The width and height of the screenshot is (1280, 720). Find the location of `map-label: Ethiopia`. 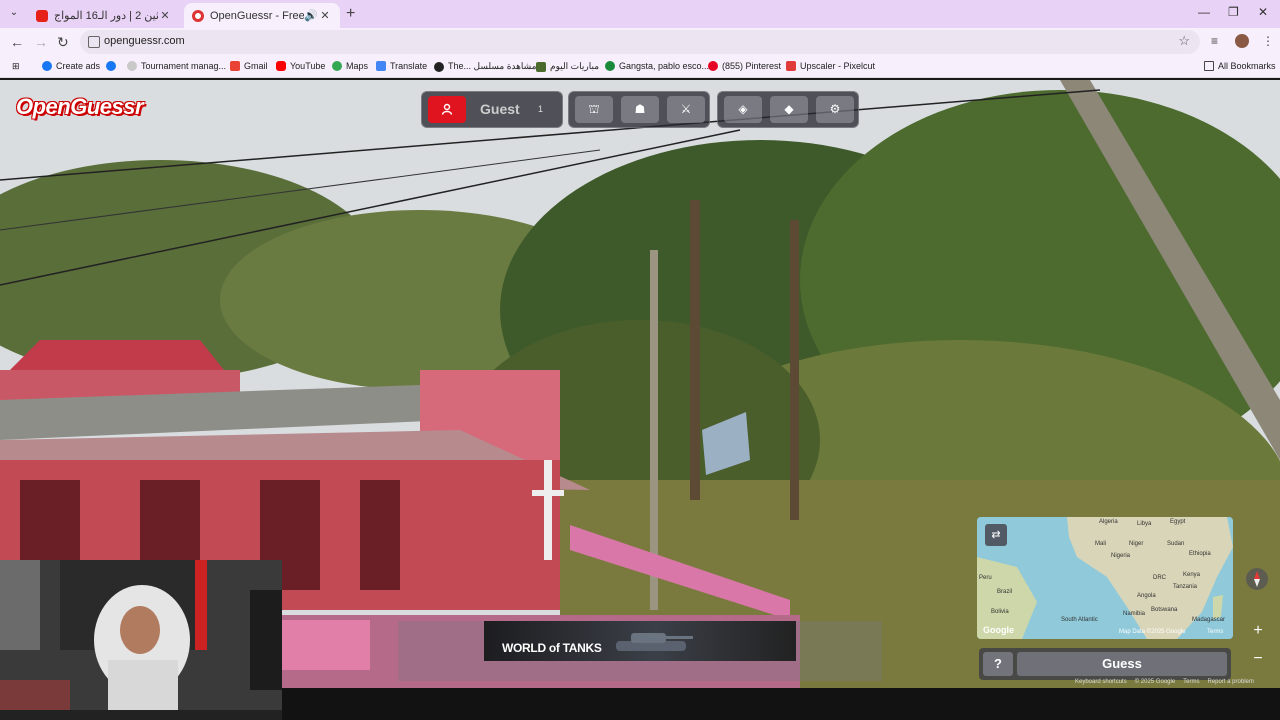

map-label: Ethiopia is located at coordinates (1200, 554).